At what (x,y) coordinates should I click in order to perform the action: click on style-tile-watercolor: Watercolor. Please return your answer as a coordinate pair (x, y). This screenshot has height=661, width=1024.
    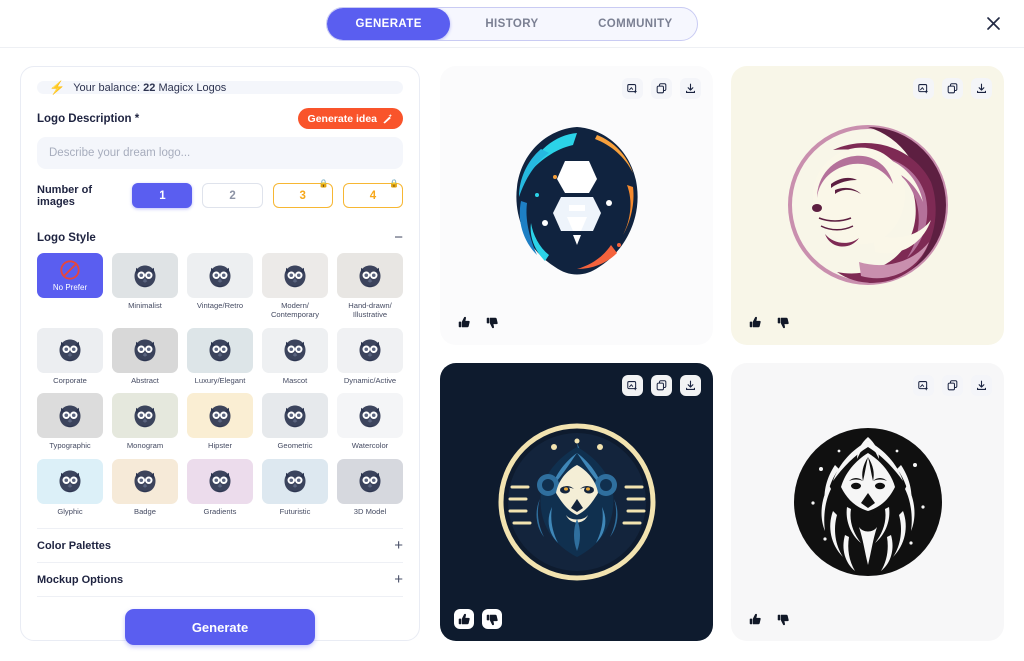
    Looking at the image, I should click on (370, 421).